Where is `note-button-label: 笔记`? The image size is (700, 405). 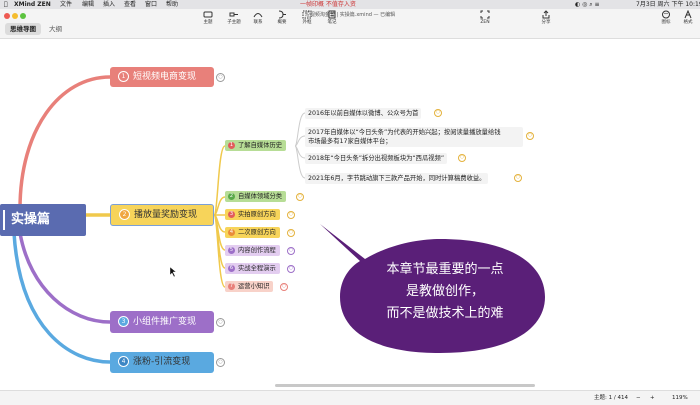 note-button-label: 笔记 is located at coordinates (332, 22).